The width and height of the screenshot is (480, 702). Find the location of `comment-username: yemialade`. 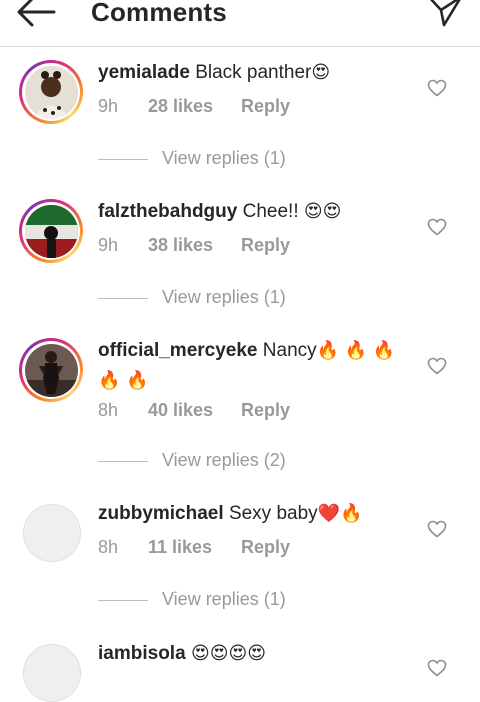

comment-username: yemialade is located at coordinates (144, 72).